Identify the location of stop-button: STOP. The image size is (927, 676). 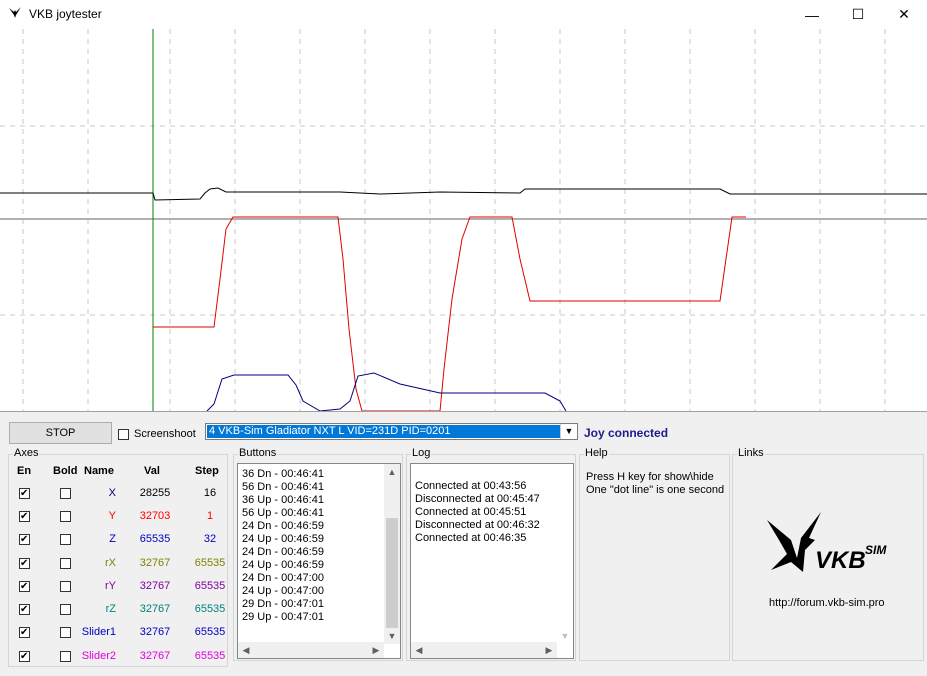
(60, 433).